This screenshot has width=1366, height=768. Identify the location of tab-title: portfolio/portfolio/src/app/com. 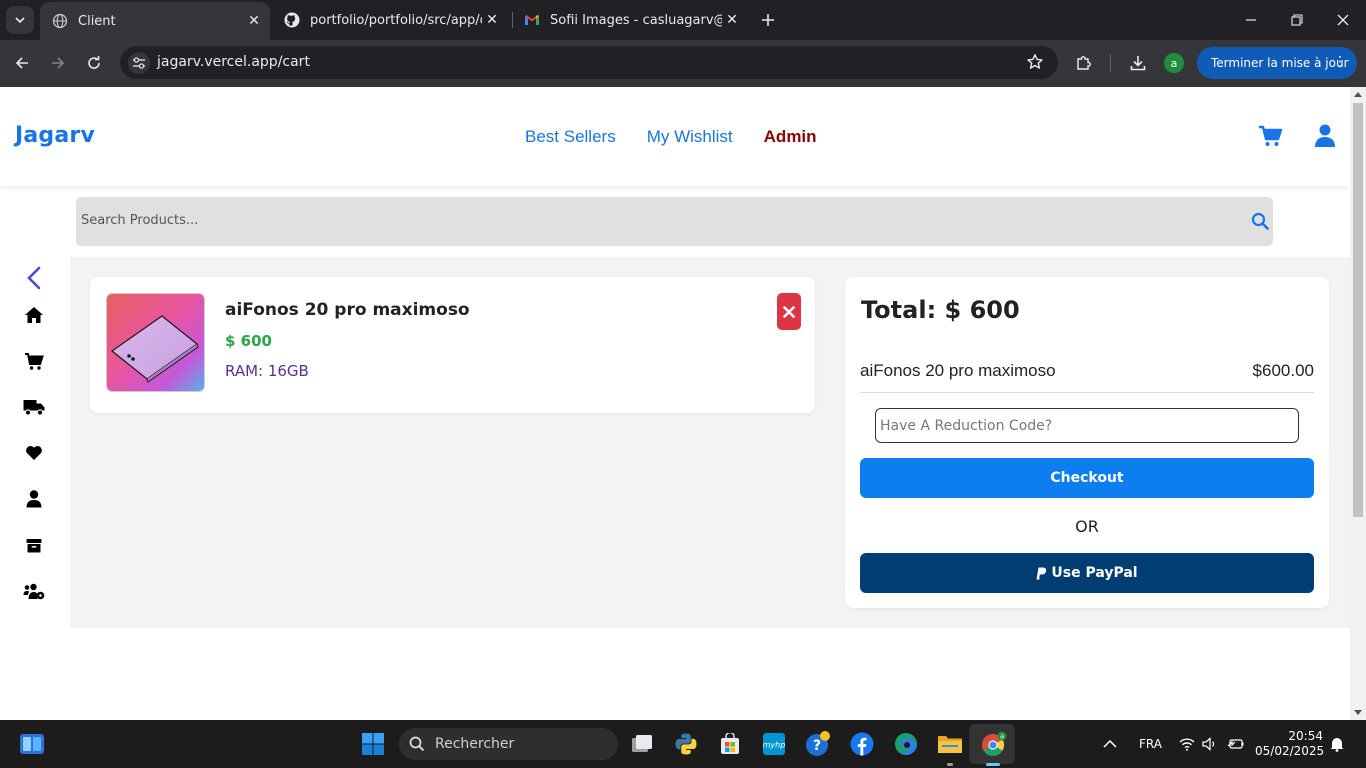
(396, 20).